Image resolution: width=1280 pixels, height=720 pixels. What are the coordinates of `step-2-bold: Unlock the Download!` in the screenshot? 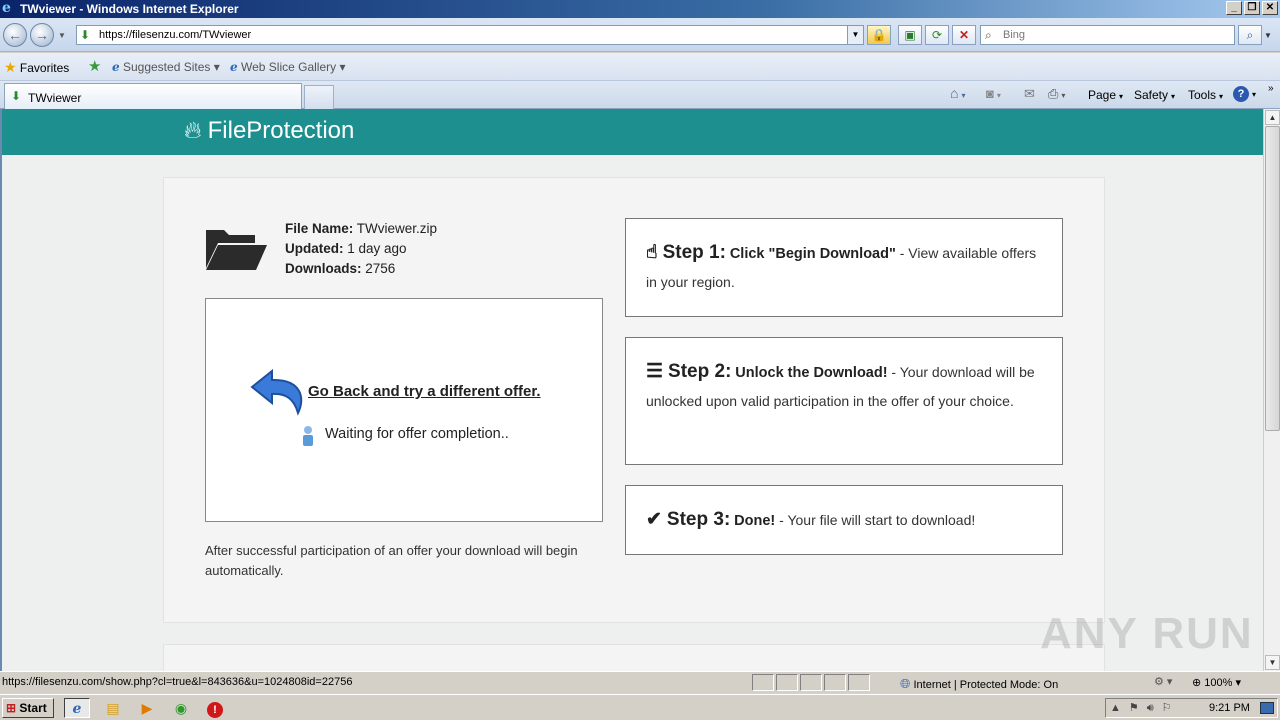 It's located at (811, 373).